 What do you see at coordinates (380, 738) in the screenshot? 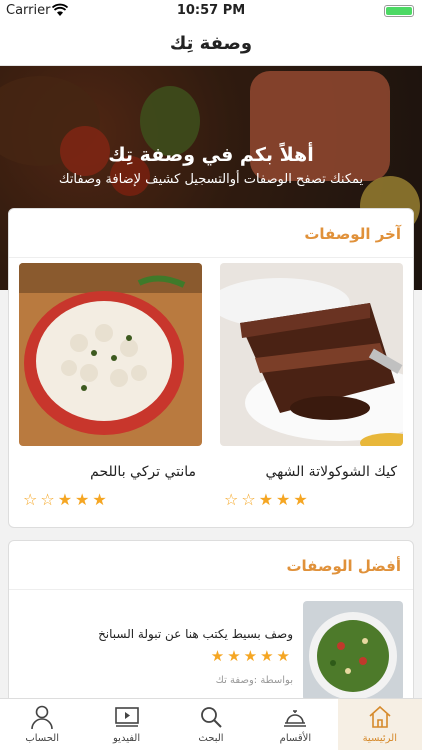
I see `tab-label: الرئيسية` at bounding box center [380, 738].